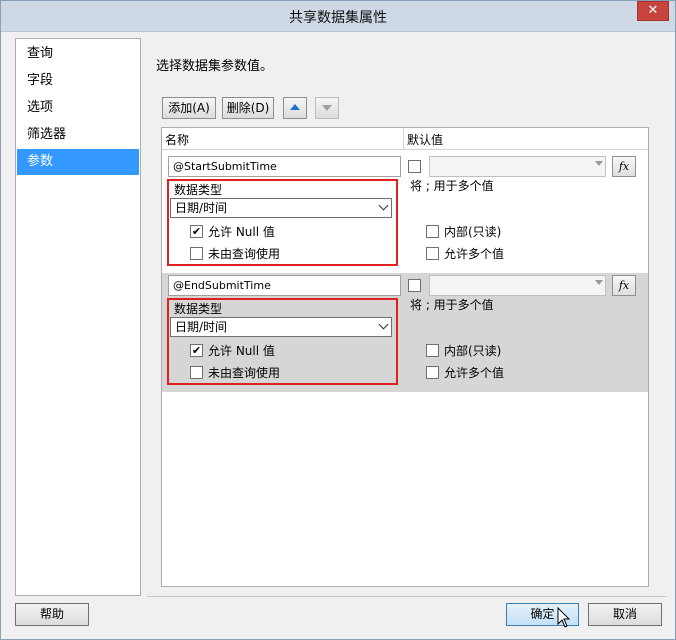 This screenshot has height=640, width=676. I want to click on move-down-button, so click(327, 108).